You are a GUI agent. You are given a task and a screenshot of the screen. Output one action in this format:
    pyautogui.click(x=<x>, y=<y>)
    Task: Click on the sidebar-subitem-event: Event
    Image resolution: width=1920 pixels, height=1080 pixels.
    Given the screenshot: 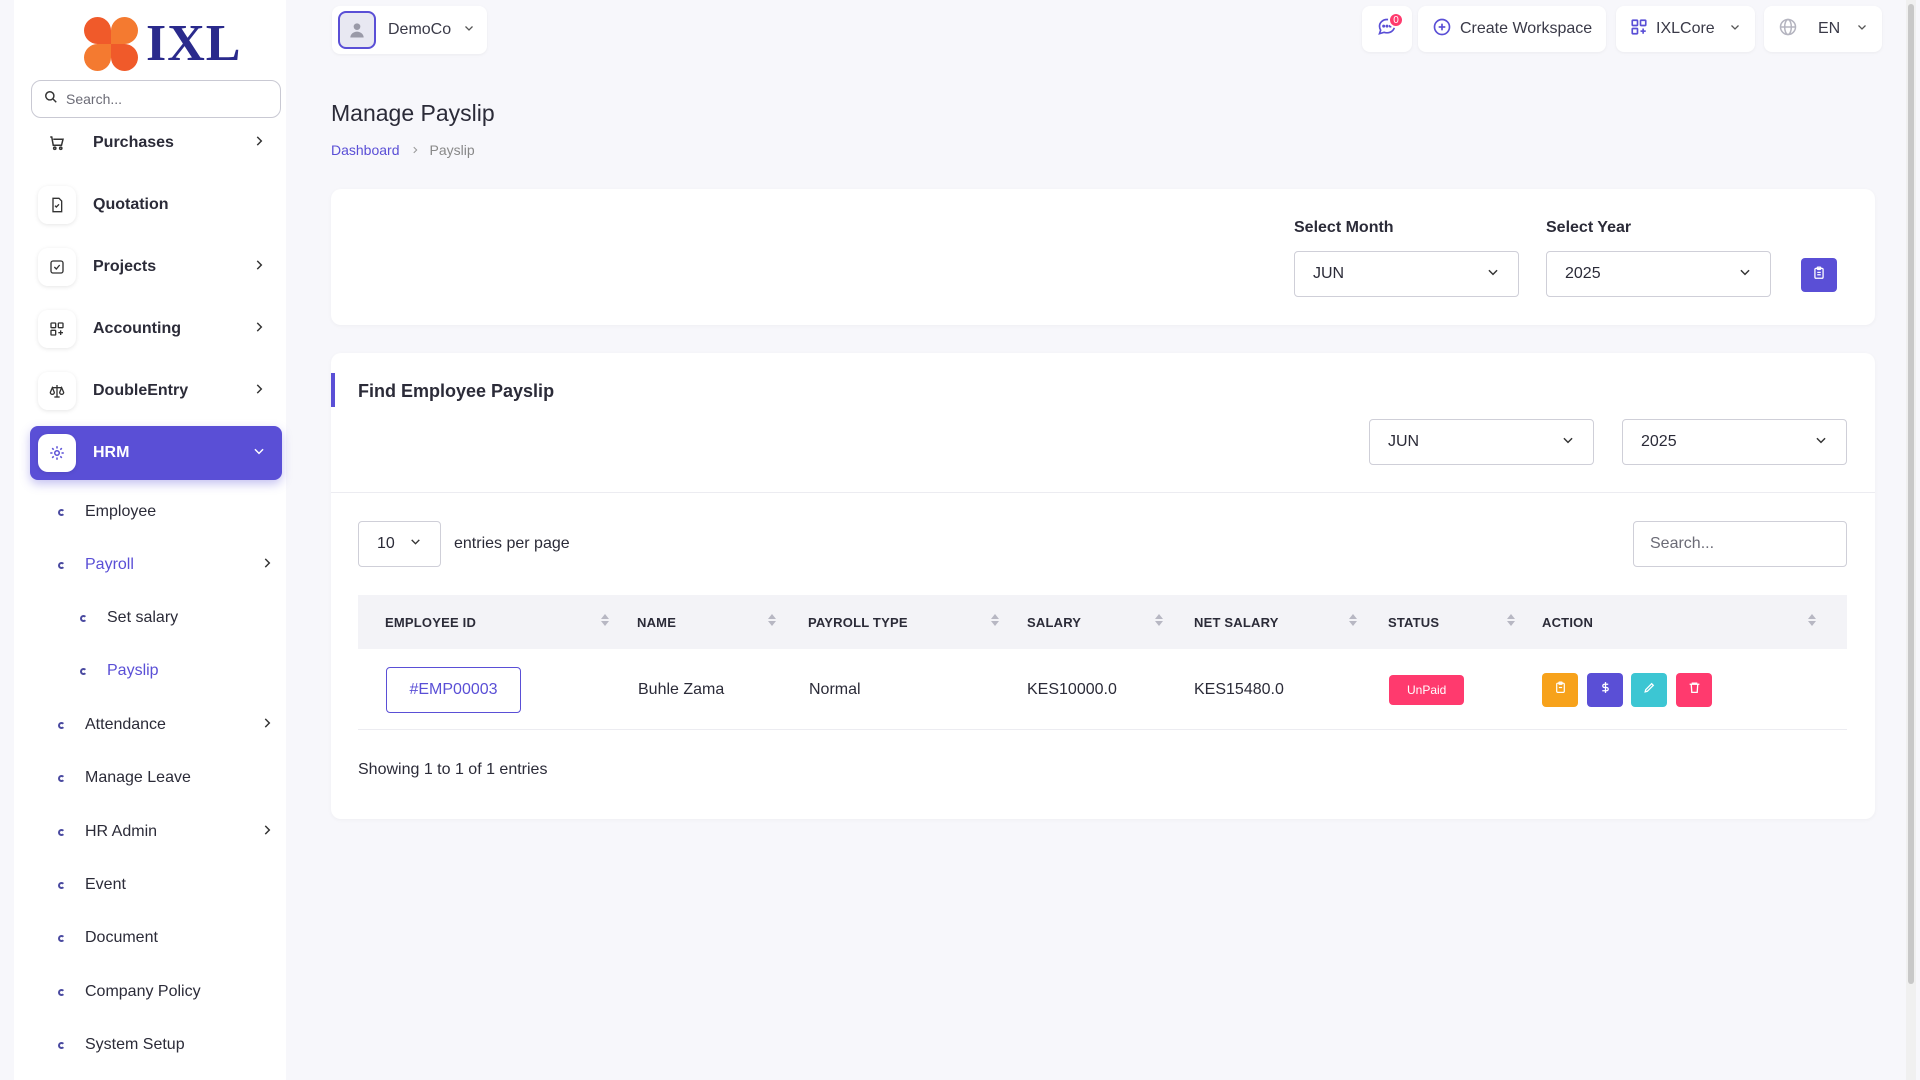 What is the action you would take?
    pyautogui.click(x=92, y=885)
    